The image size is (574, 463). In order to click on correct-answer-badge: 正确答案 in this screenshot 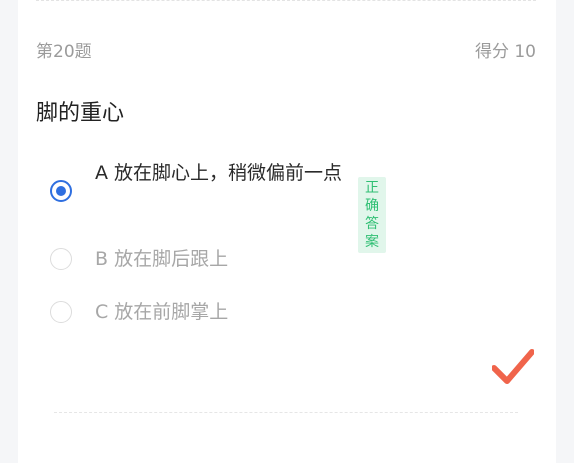, I will do `click(372, 215)`.